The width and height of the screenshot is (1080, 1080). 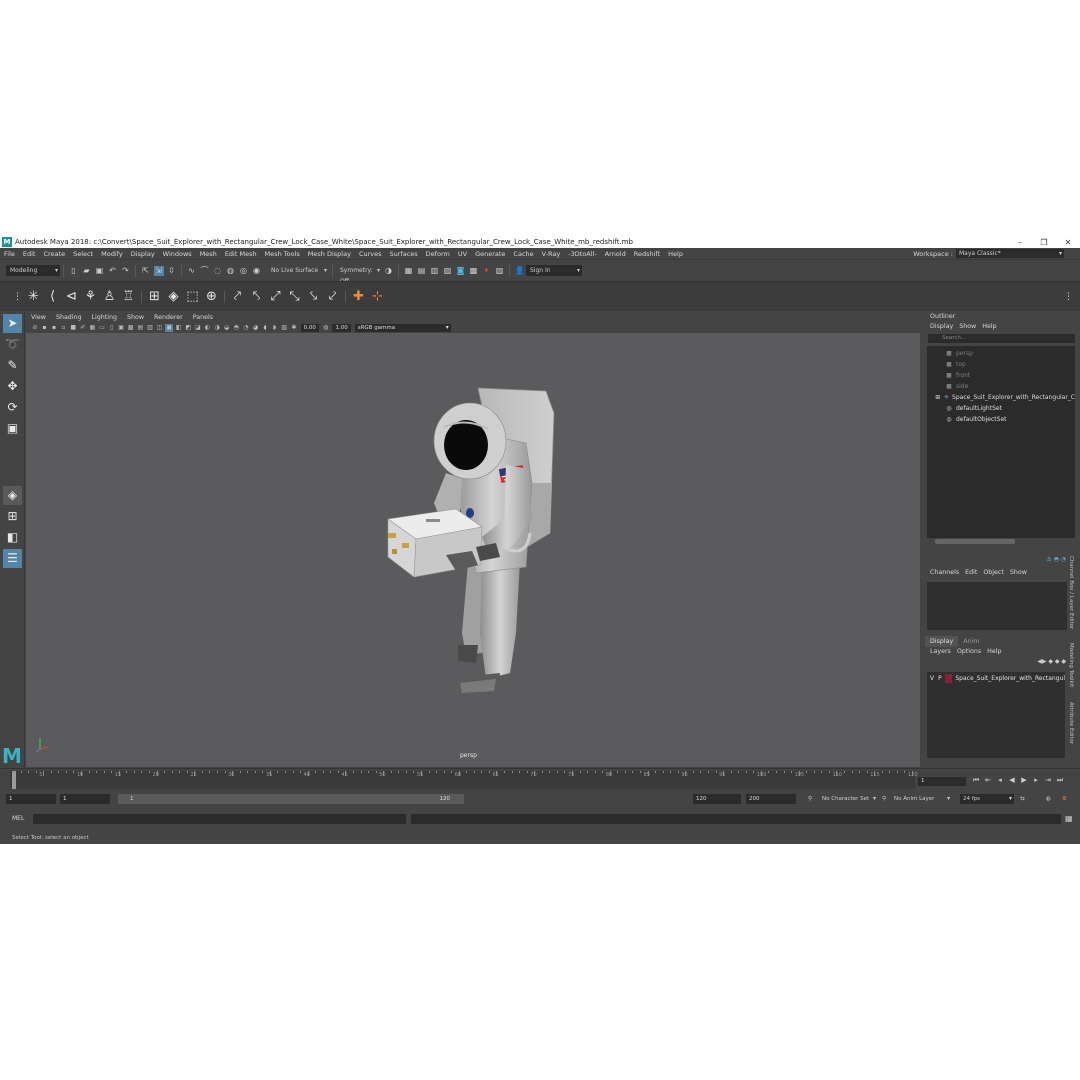 I want to click on viewport-menu-shading: Shading, so click(x=69, y=317).